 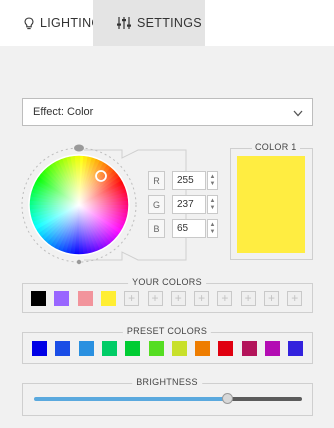 I want to click on color1-swatch, so click(x=271, y=204).